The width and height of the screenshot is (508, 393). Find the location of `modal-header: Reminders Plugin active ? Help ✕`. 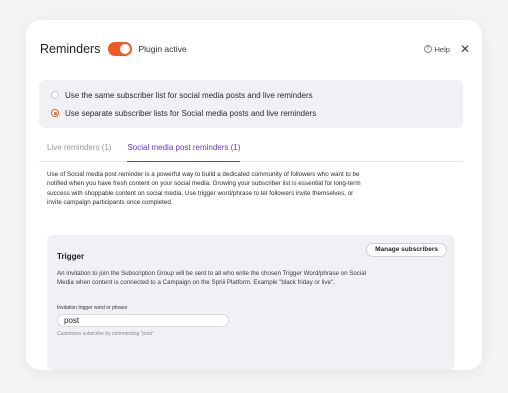

modal-header: Reminders Plugin active ? Help ✕ is located at coordinates (254, 49).